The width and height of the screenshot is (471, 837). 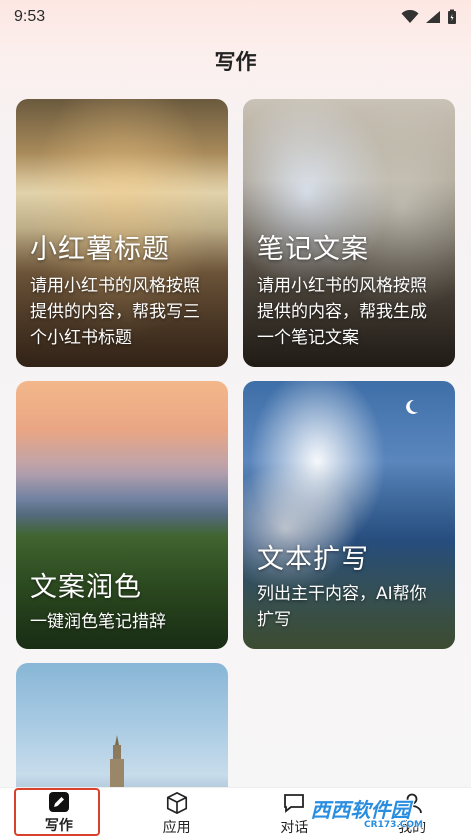 I want to click on card-desc: 列出主干内容，AI帮你扩写, so click(x=342, y=607).